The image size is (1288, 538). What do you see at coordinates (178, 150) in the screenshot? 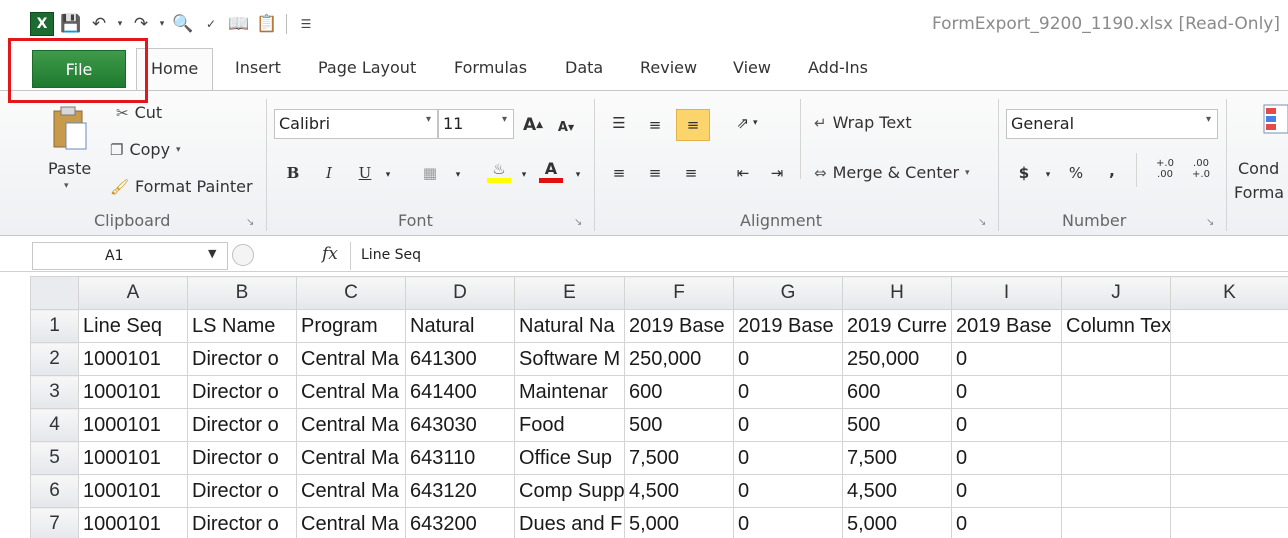
I see `copy-dropdown-icon: ▾` at bounding box center [178, 150].